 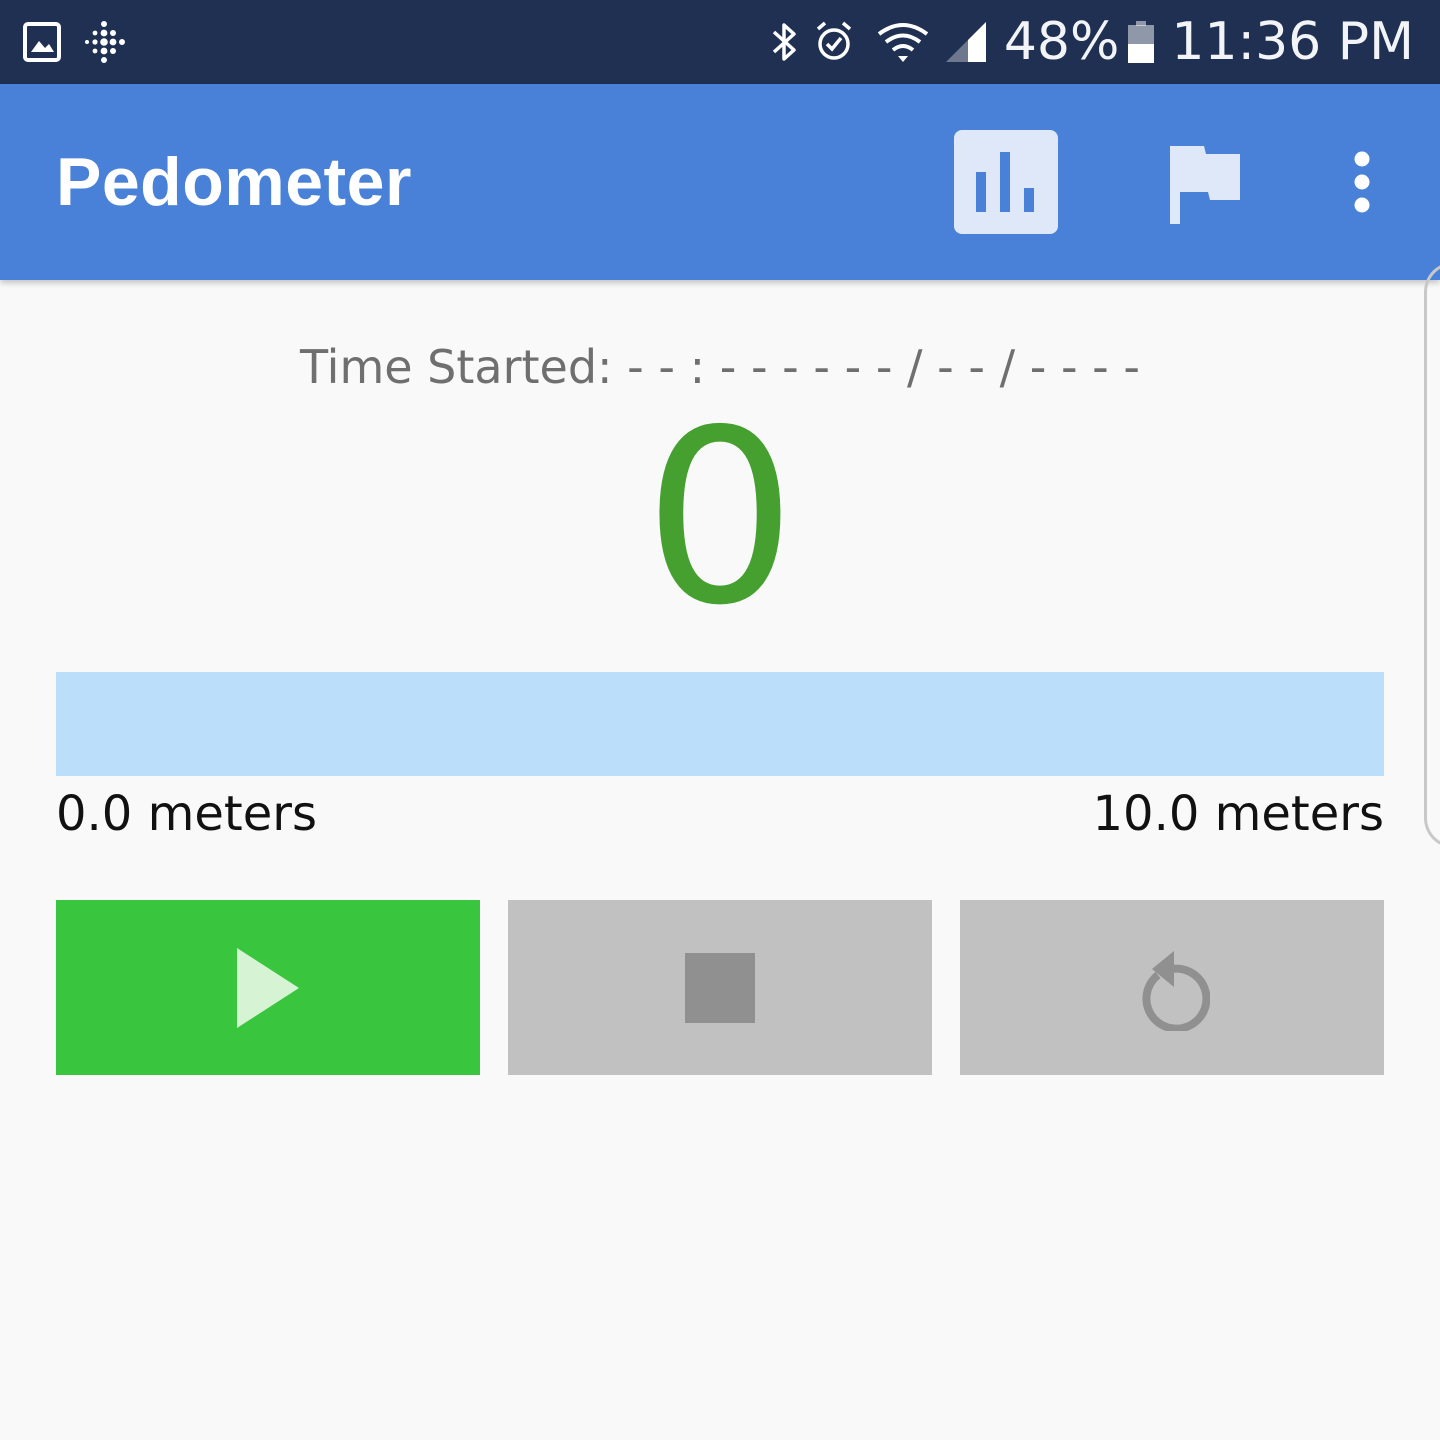 I want to click on distance-current-label: 0.0 meters, so click(x=186, y=814).